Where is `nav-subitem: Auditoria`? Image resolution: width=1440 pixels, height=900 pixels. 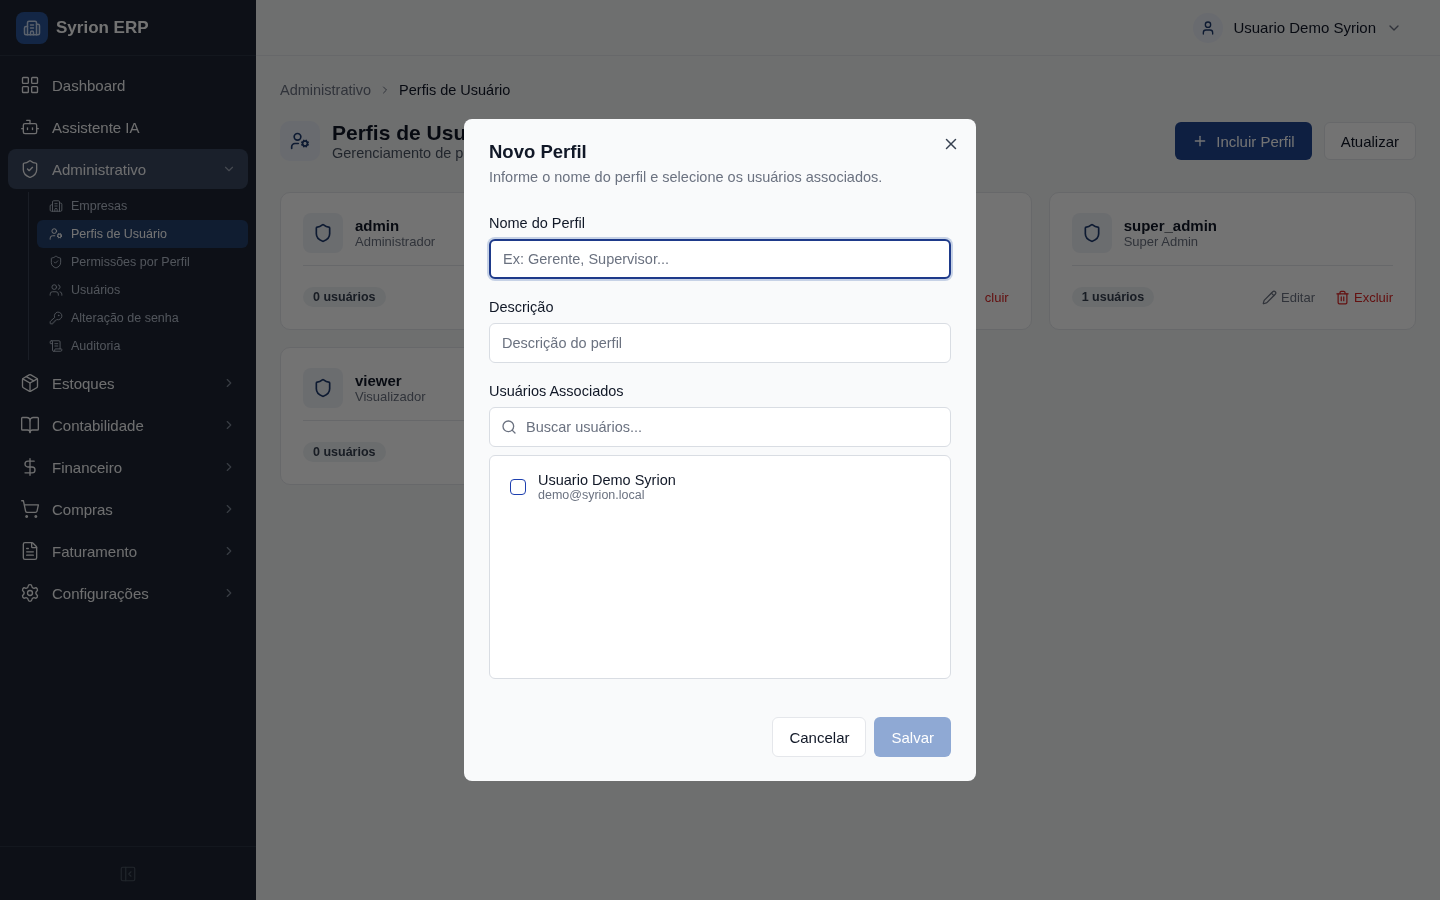 nav-subitem: Auditoria is located at coordinates (142, 346).